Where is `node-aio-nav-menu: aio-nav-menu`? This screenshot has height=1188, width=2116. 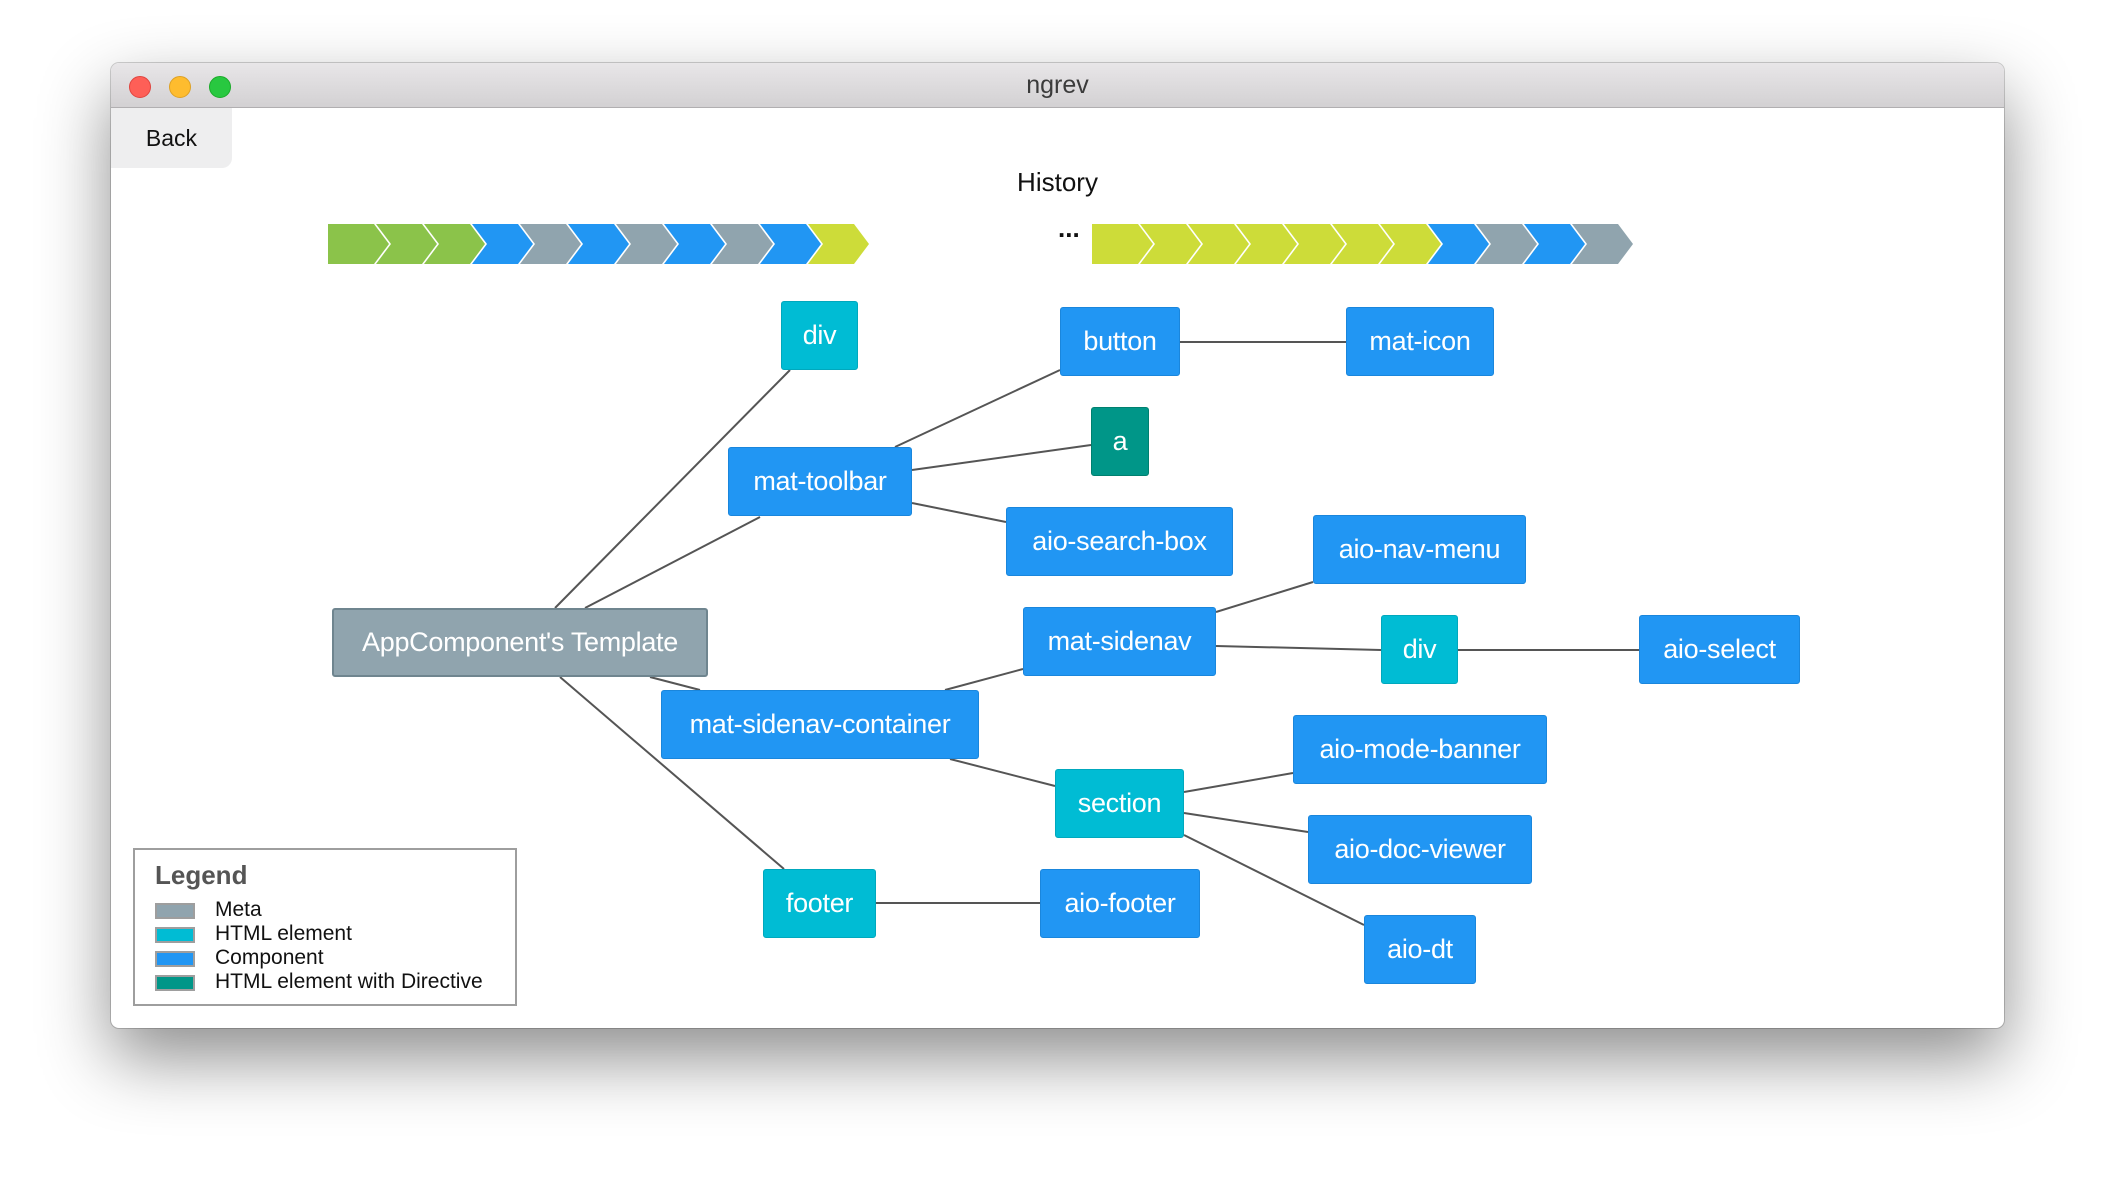
node-aio-nav-menu: aio-nav-menu is located at coordinates (1419, 549).